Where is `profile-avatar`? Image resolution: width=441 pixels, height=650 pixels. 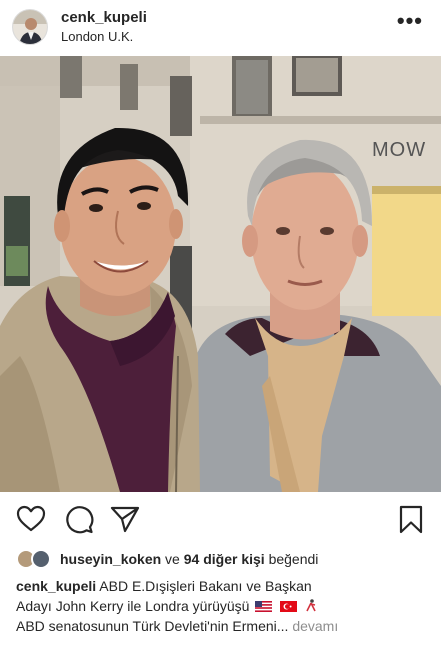
profile-avatar is located at coordinates (30, 27).